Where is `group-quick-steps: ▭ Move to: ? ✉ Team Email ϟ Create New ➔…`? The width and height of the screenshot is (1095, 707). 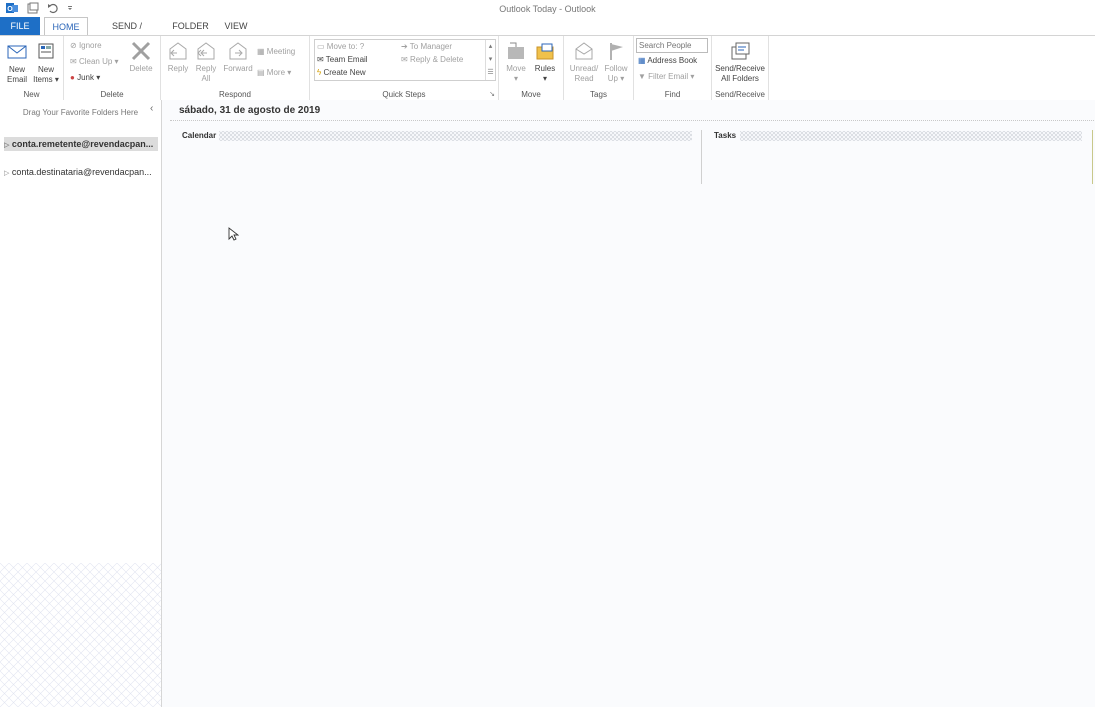
group-quick-steps: ▭ Move to: ? ✉ Team Email ϟ Create New ➔… is located at coordinates (404, 68).